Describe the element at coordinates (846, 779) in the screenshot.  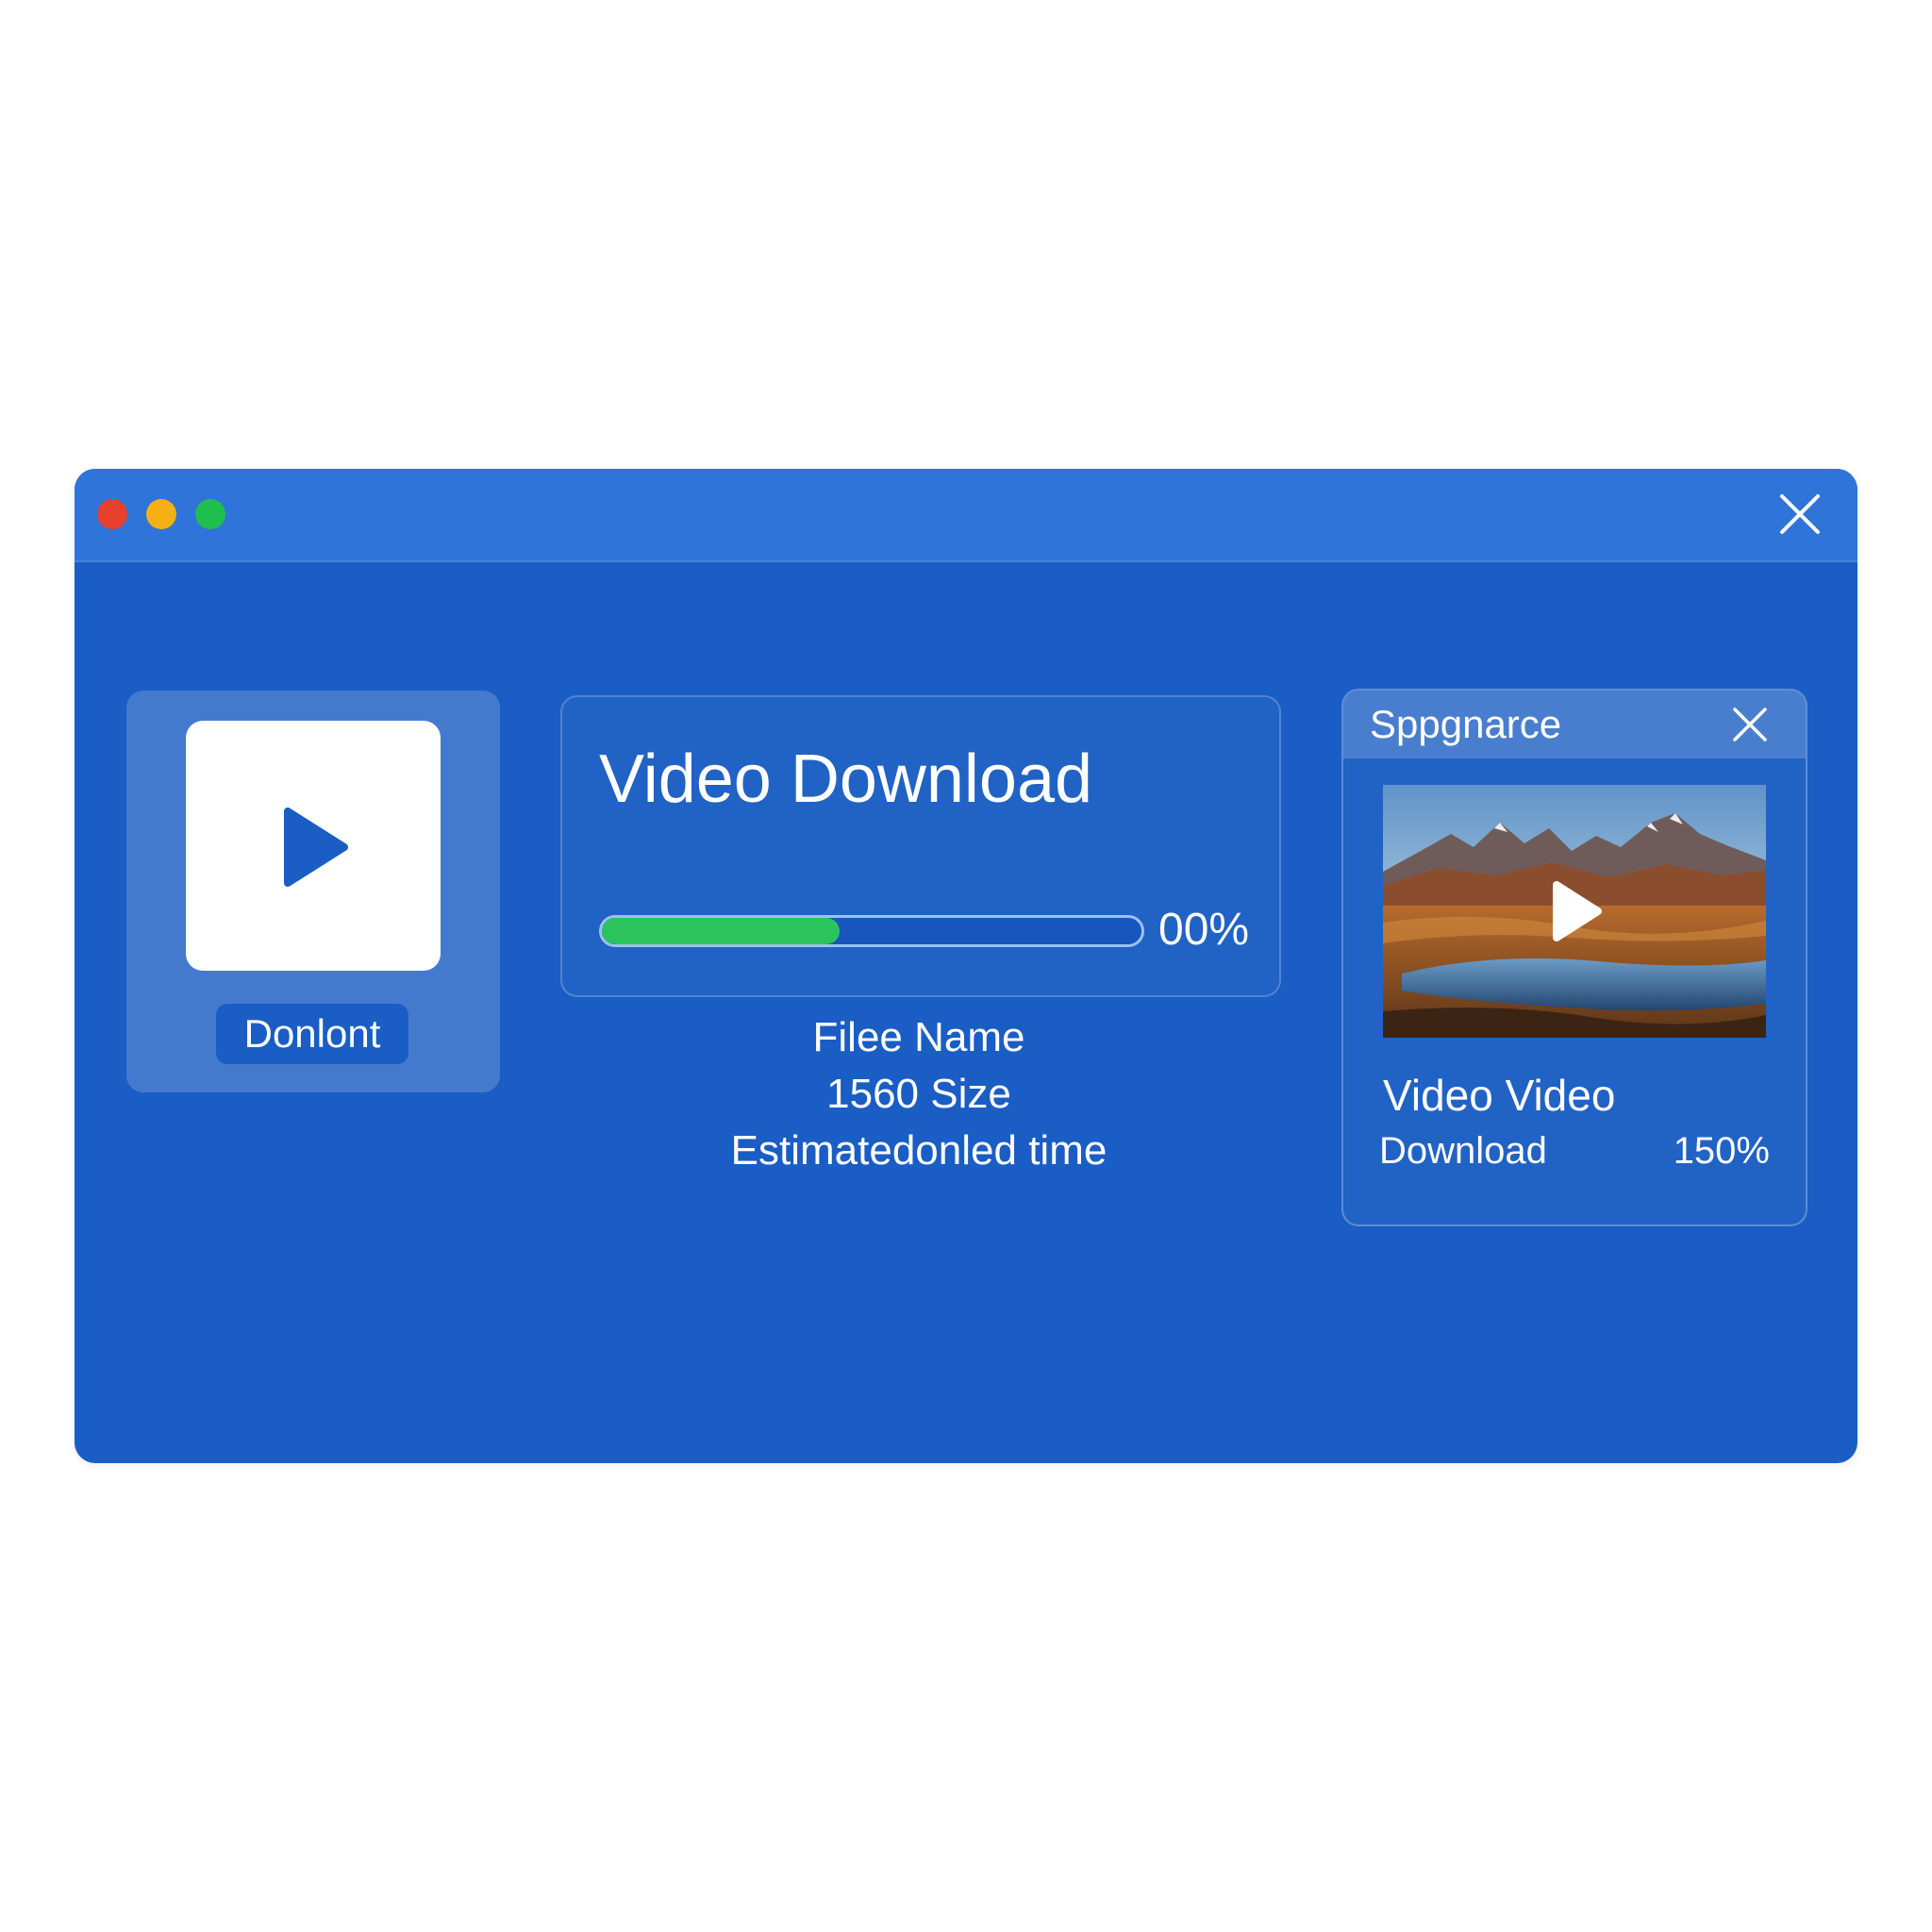
I see `download-title: Video Download` at that location.